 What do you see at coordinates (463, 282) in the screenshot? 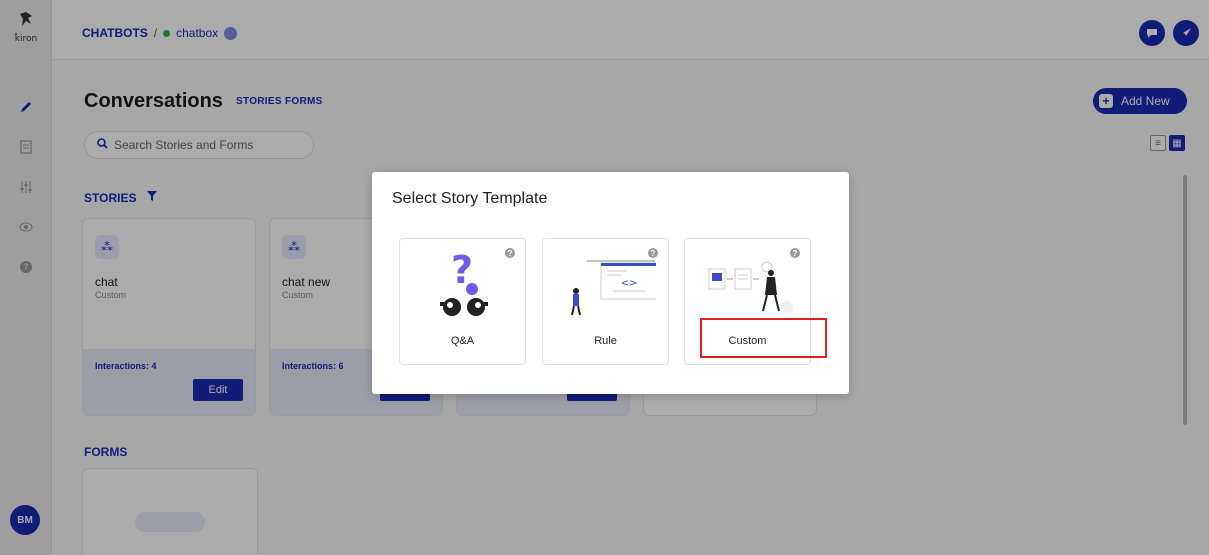
I see `qa-illustration-icon: ?` at bounding box center [463, 282].